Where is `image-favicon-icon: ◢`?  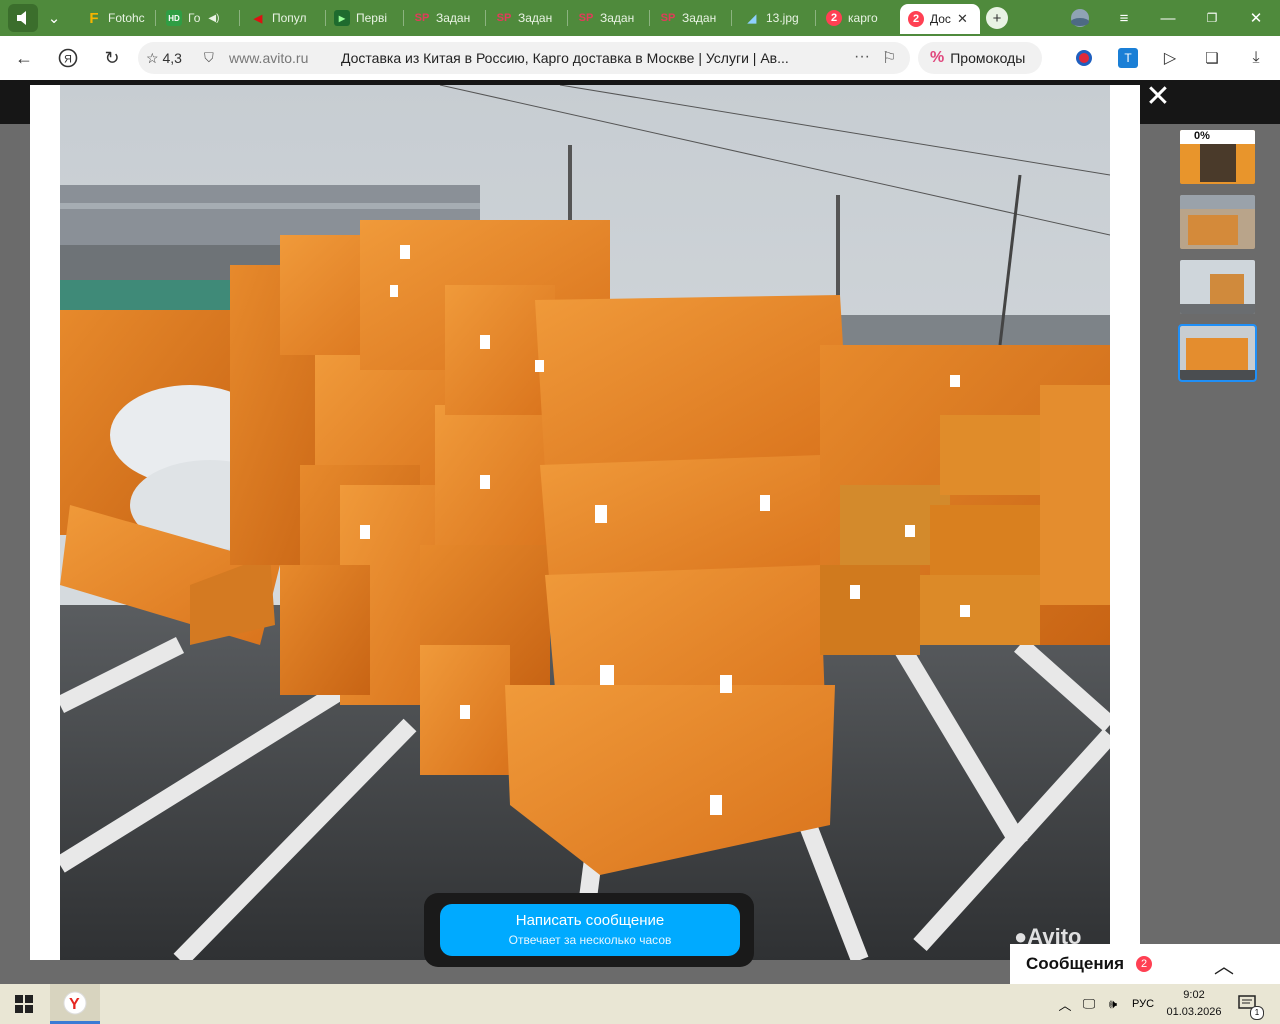
image-favicon-icon: ◢ is located at coordinates (752, 18).